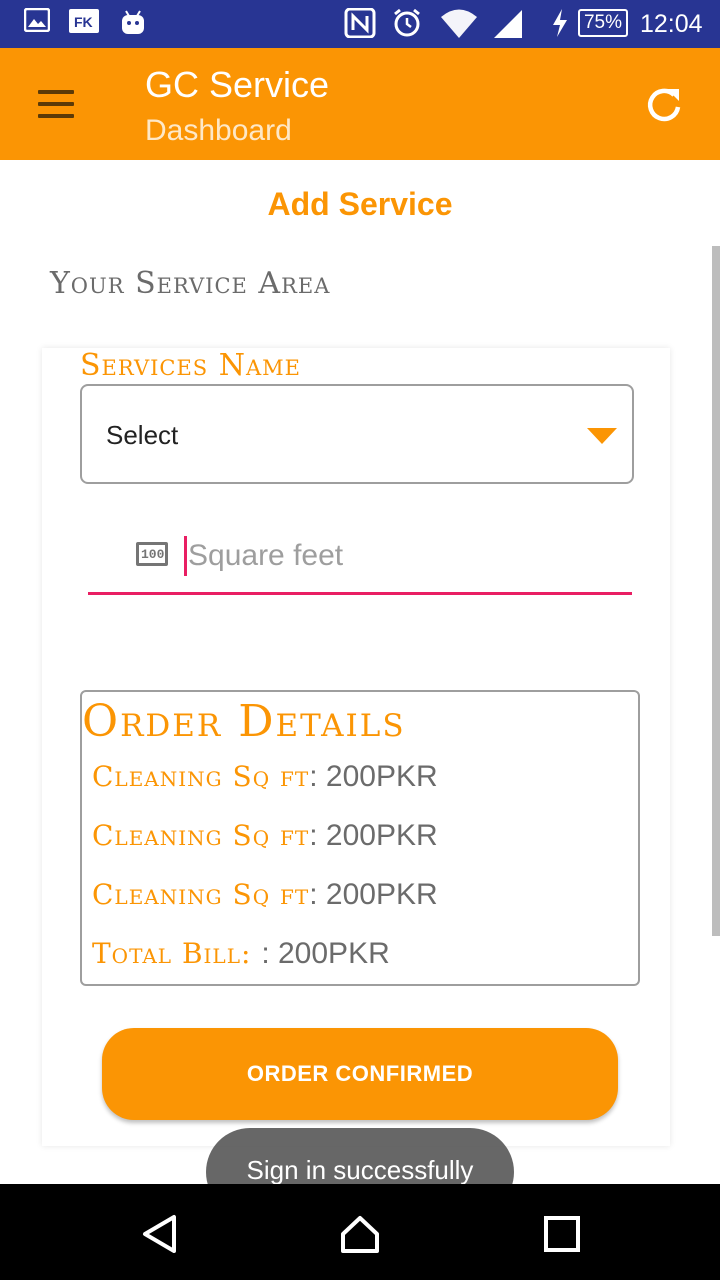  Describe the element at coordinates (237, 84) in the screenshot. I see `app-title: GC Service` at that location.